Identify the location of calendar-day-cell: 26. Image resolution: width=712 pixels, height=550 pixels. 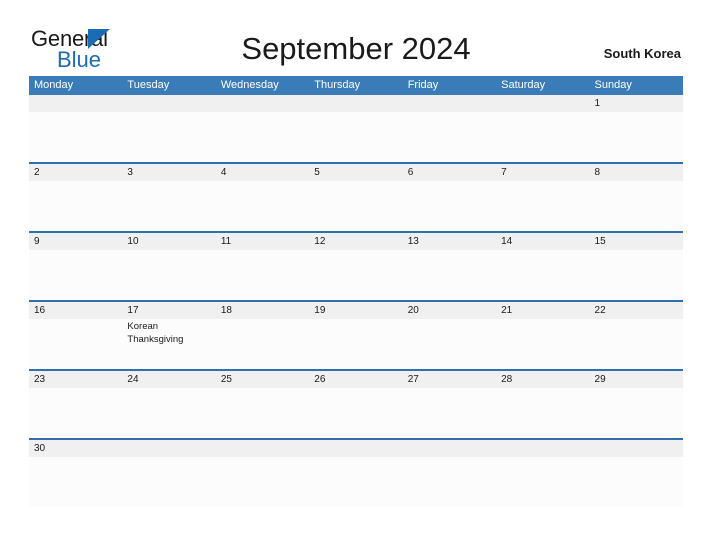
(355, 404).